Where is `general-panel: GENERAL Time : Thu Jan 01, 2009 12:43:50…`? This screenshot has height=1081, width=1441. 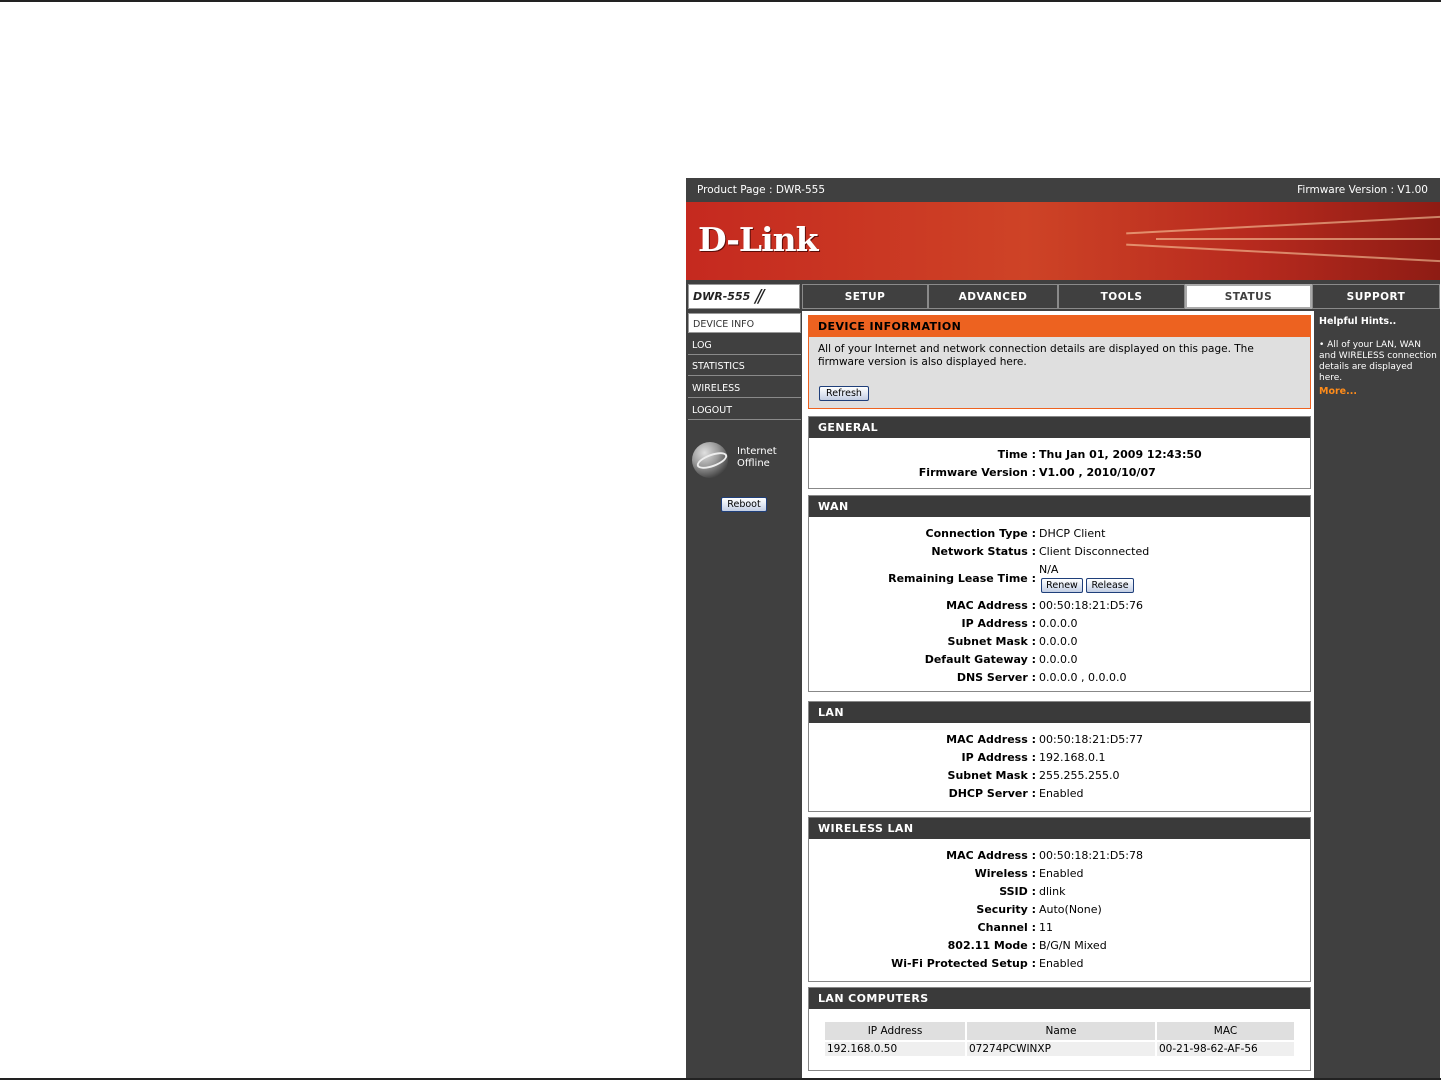 general-panel: GENERAL Time : Thu Jan 01, 2009 12:43:50… is located at coordinates (1059, 452).